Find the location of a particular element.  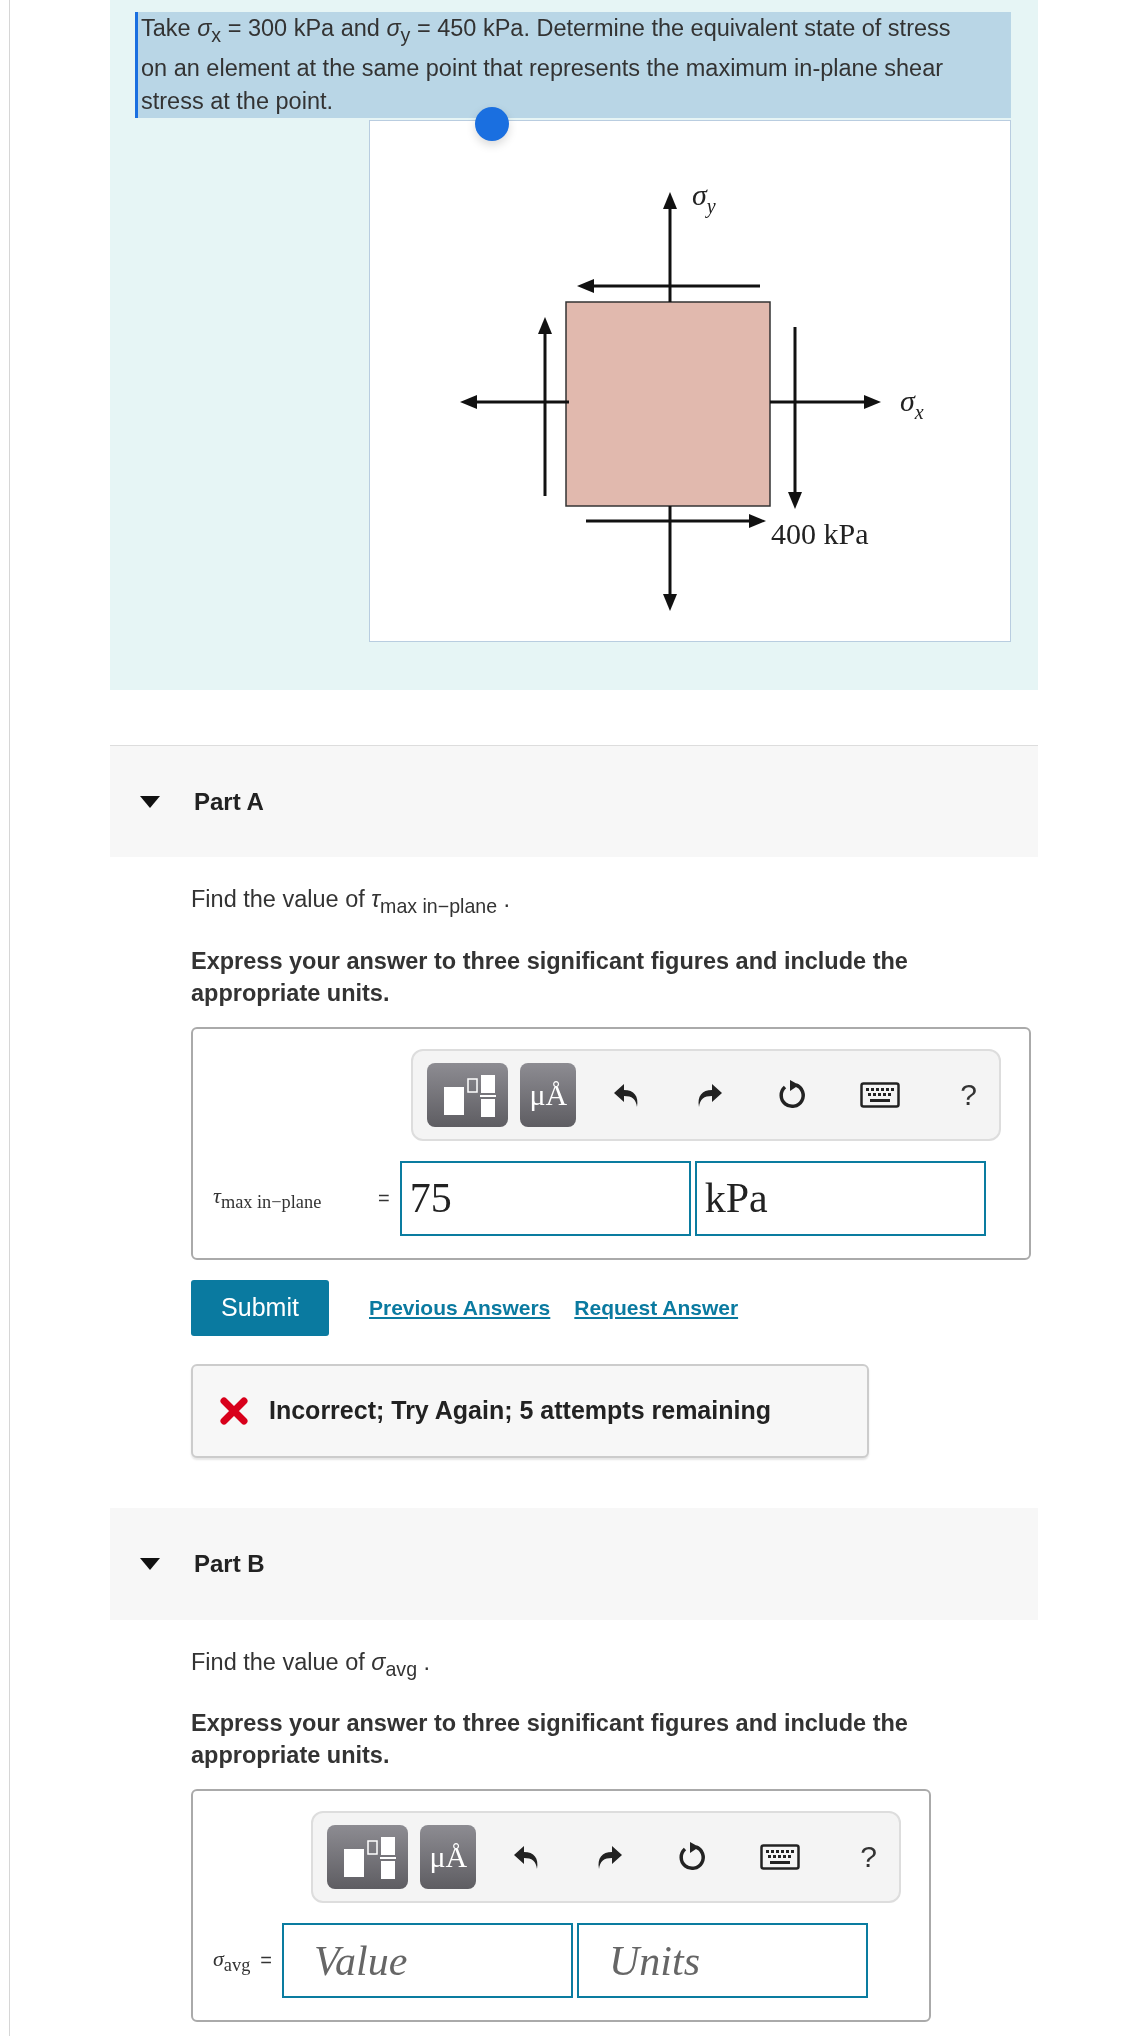

part-title: Part B is located at coordinates (229, 1563).